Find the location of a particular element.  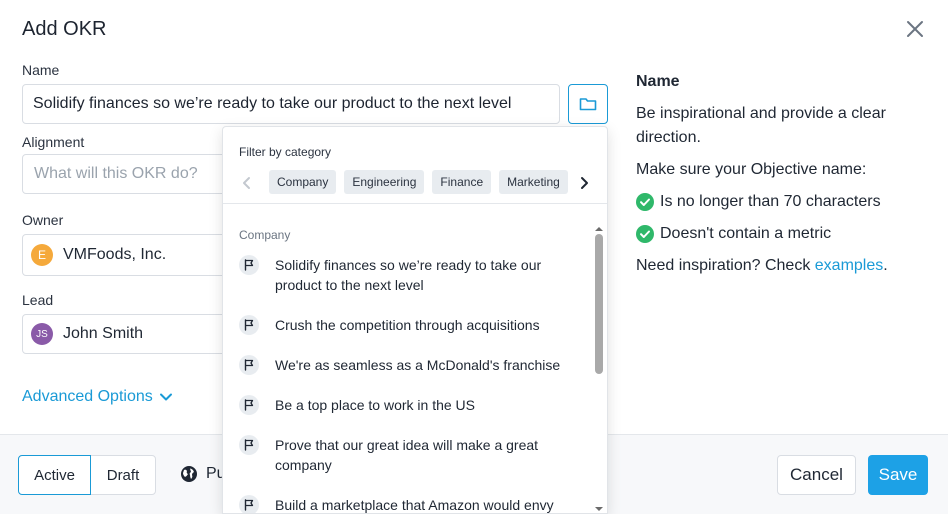

save-button: Save is located at coordinates (898, 475).